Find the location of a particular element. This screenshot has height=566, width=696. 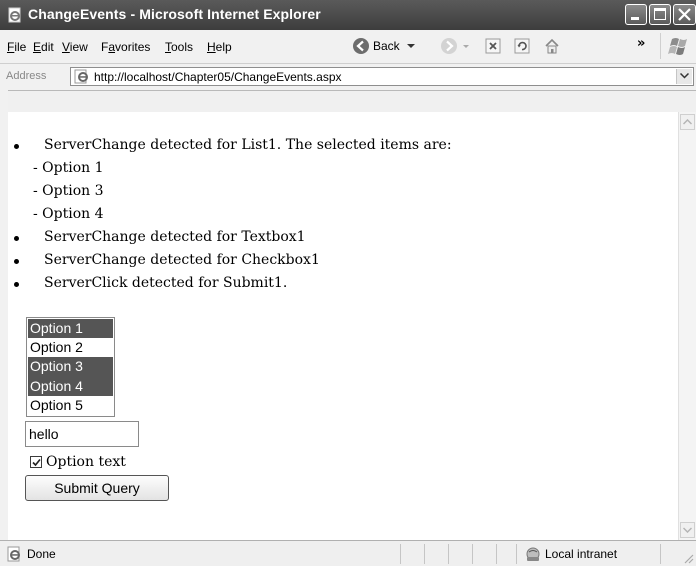

message-item: ServerChange detected for Checkbox1 is located at coordinates (230, 260).